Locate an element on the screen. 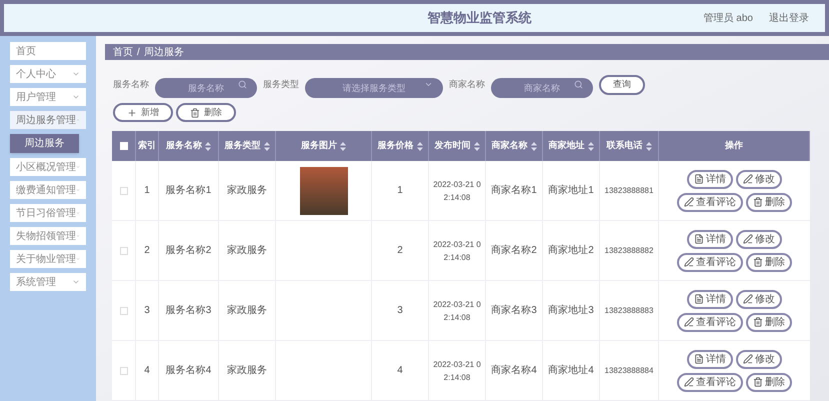  sidebar-item: 失物招领管理 is located at coordinates (48, 236).